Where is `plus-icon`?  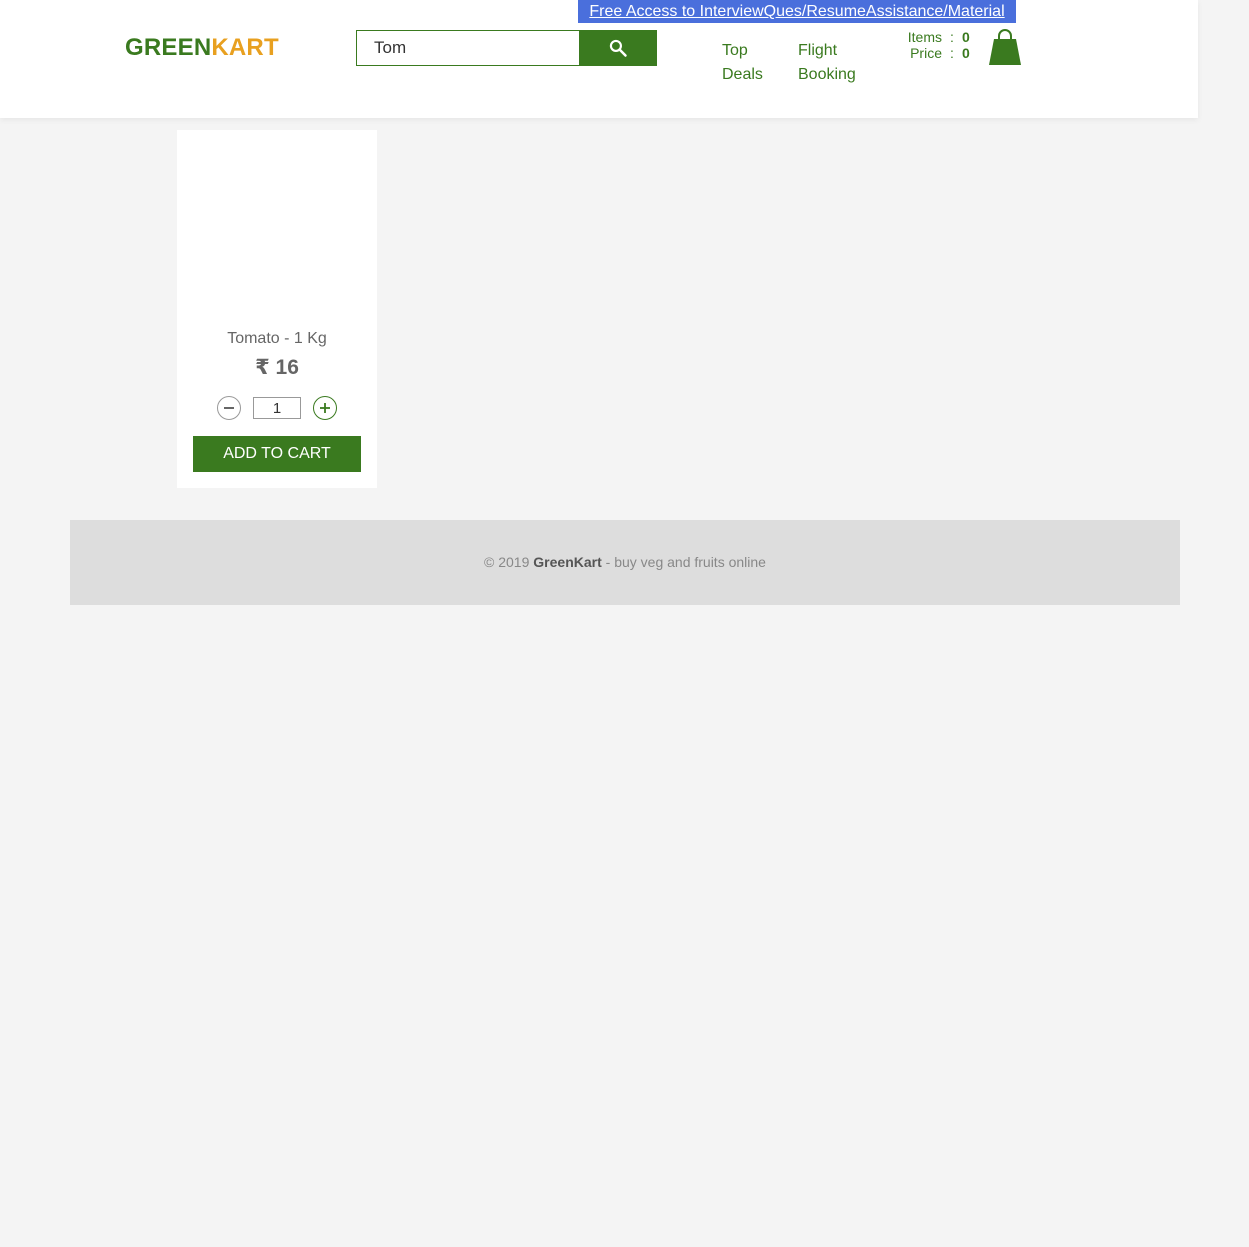
plus-icon is located at coordinates (325, 408).